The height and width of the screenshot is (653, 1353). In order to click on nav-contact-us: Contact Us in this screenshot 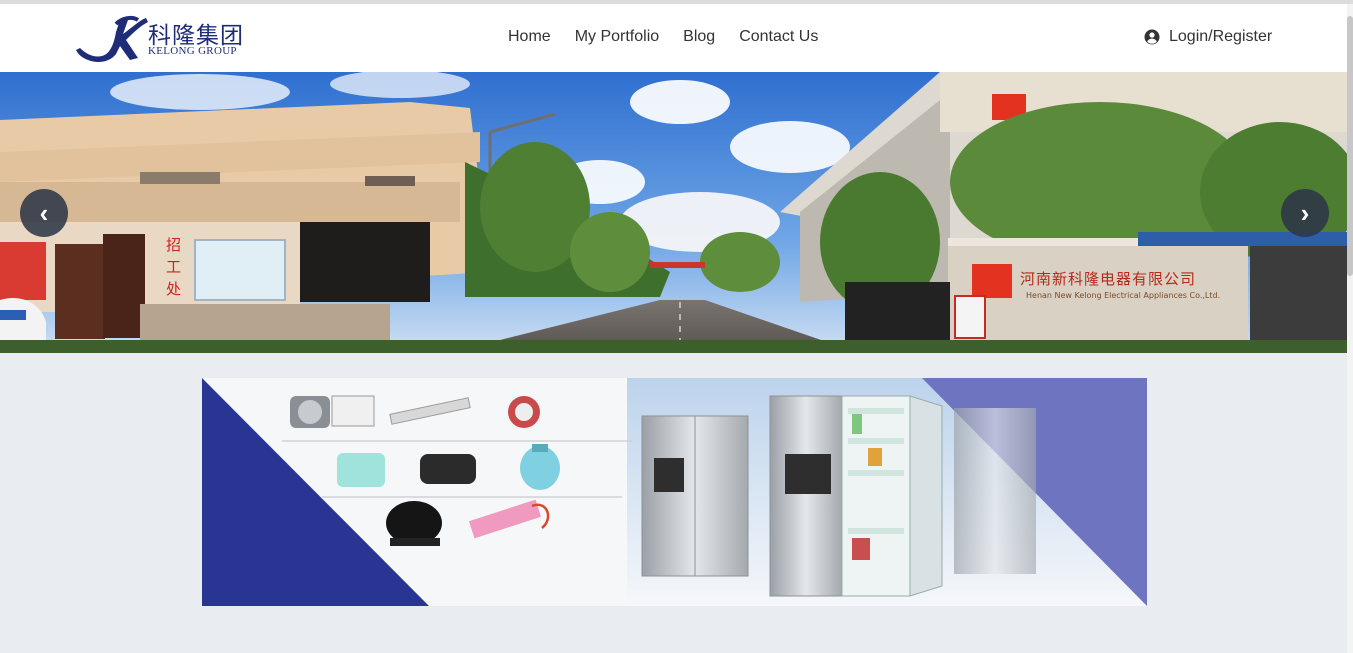, I will do `click(778, 37)`.